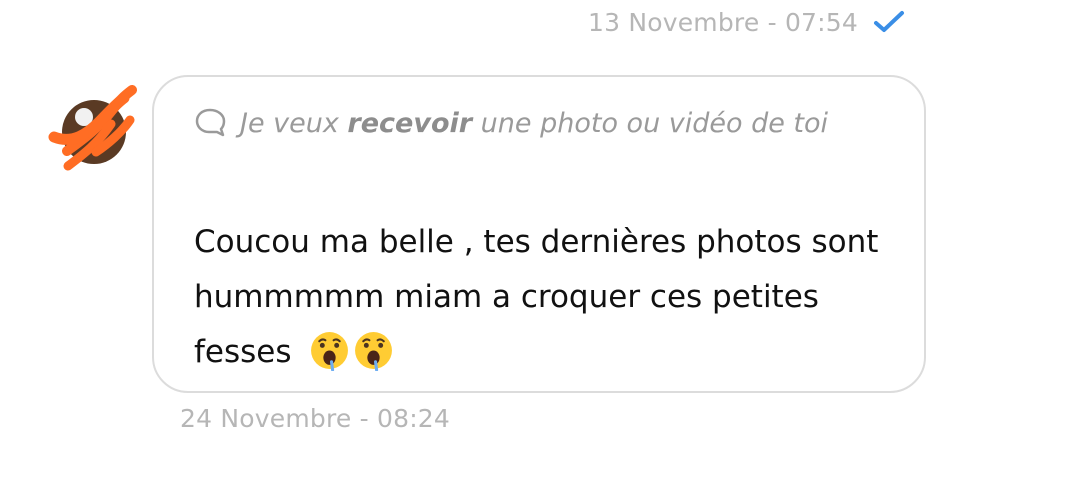 This screenshot has height=480, width=1077. I want to click on avatar, so click(94, 132).